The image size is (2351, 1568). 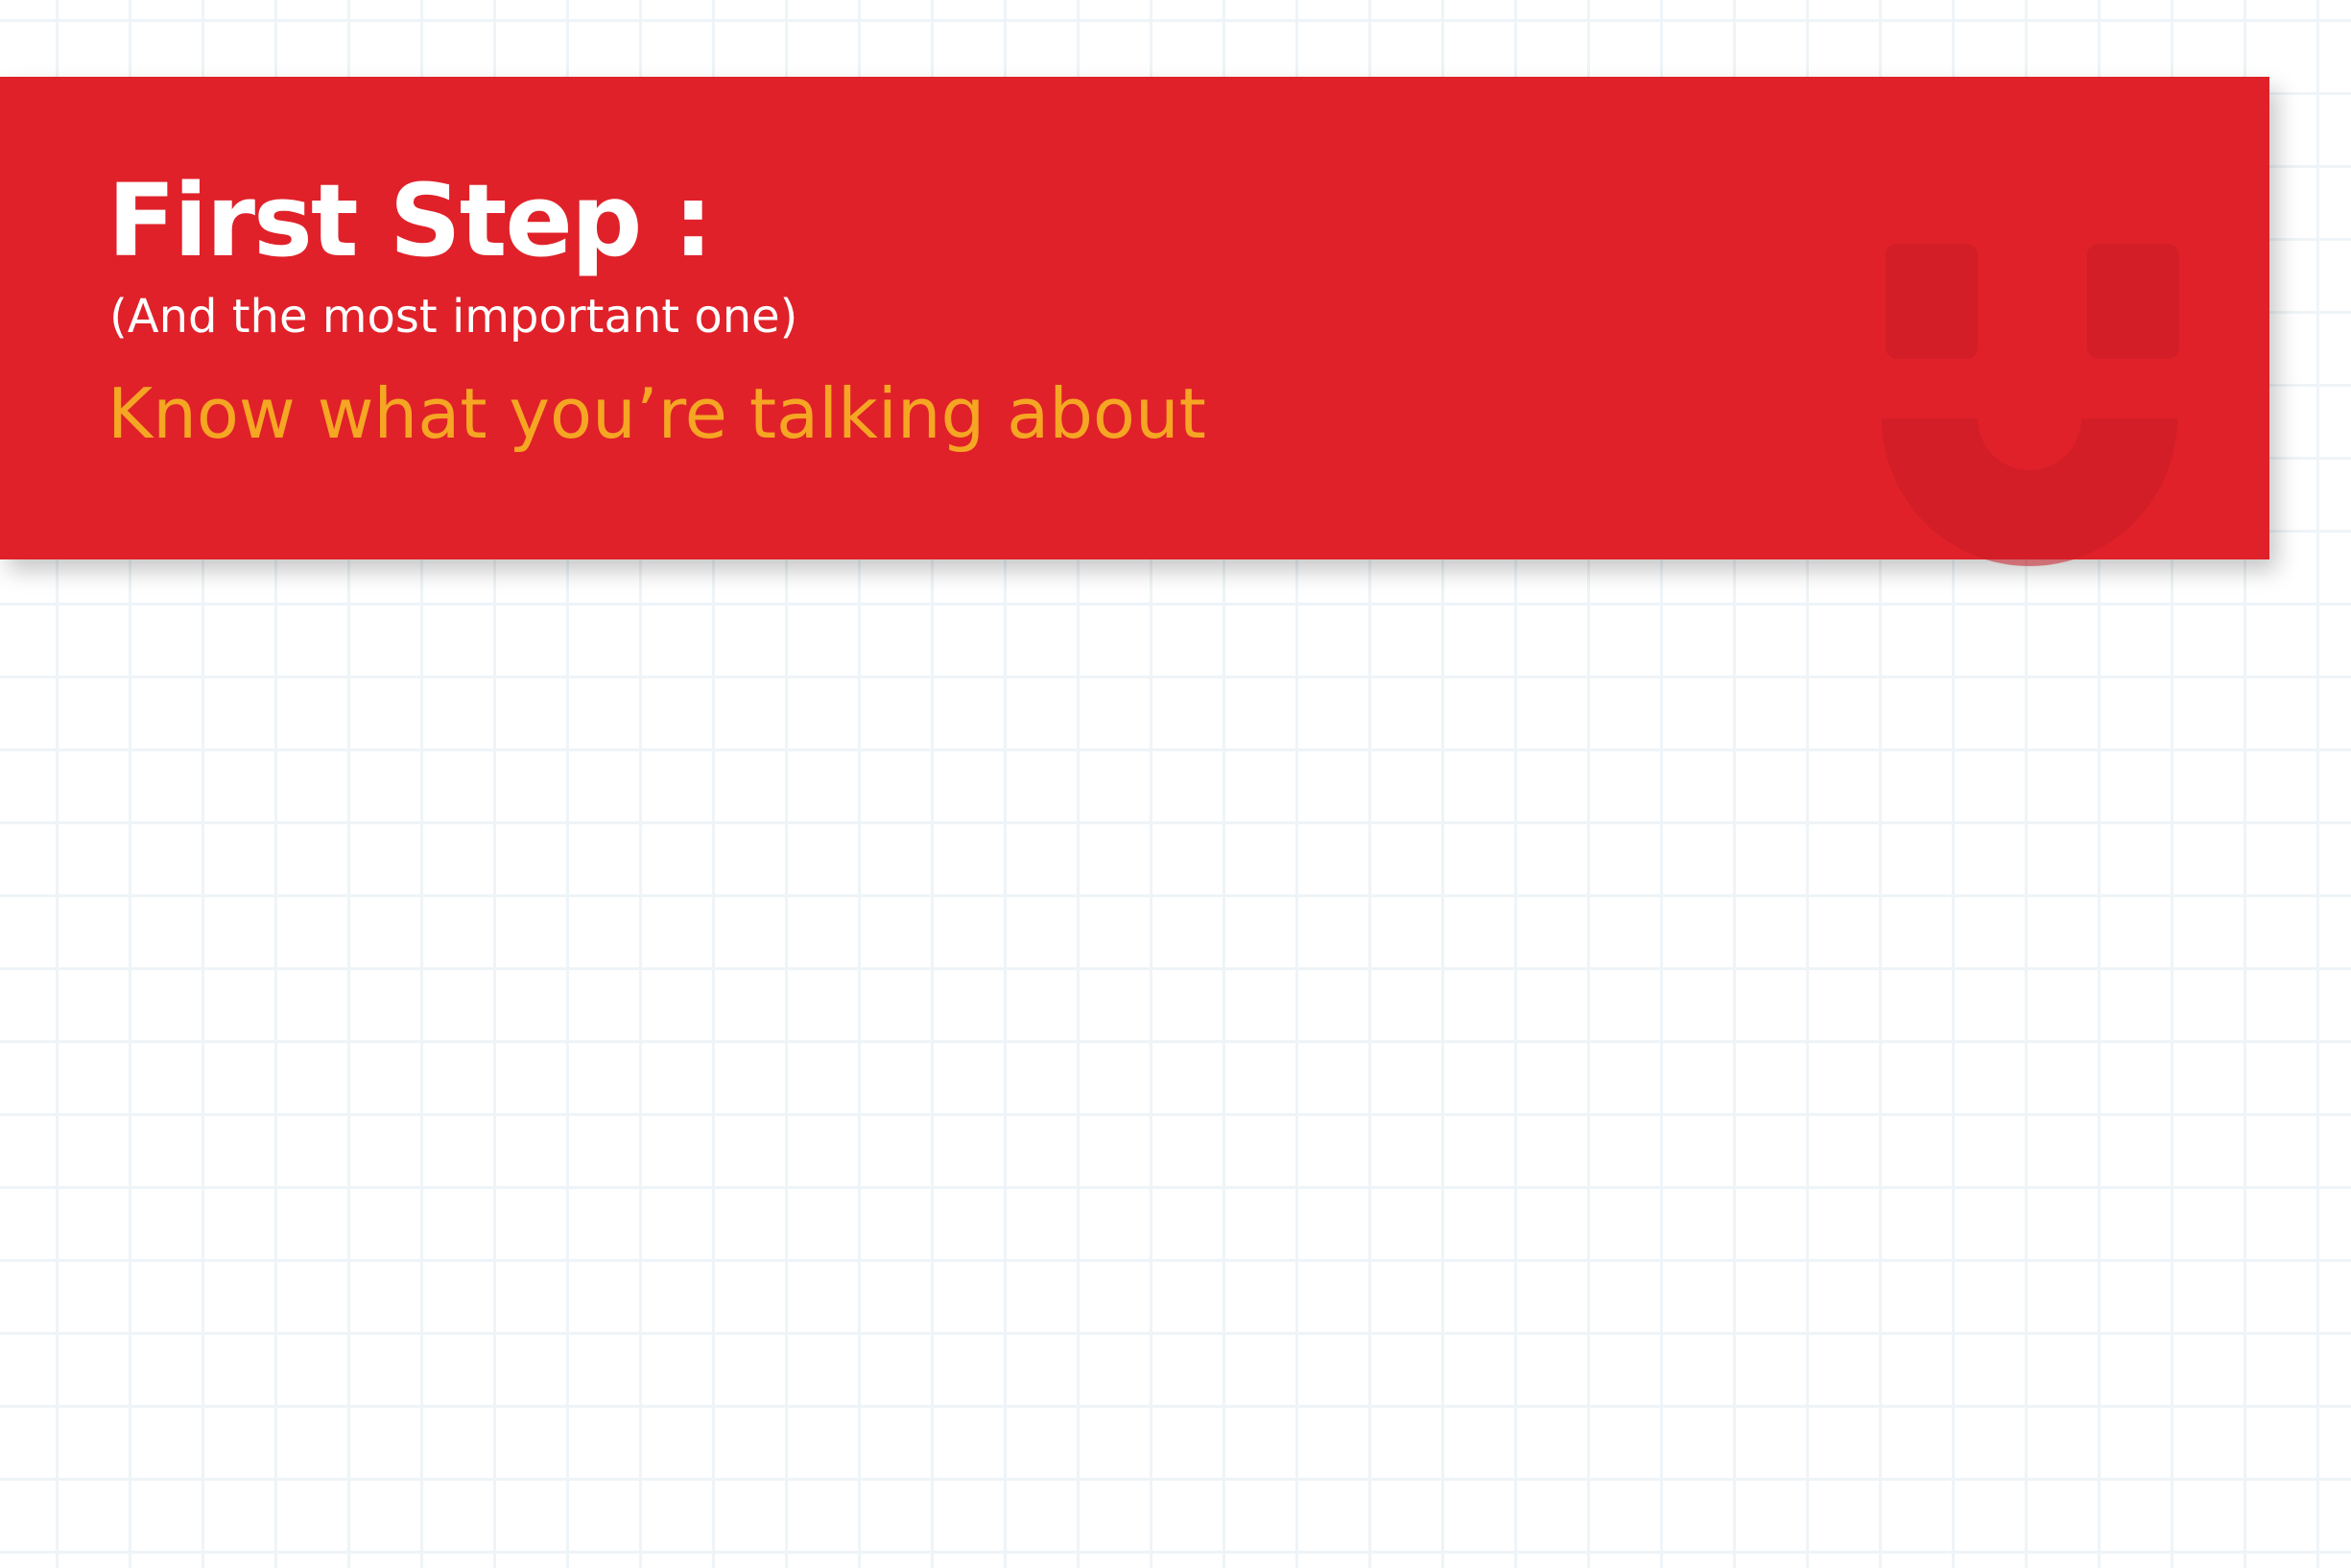 What do you see at coordinates (2029, 492) in the screenshot?
I see `smiley-mouth` at bounding box center [2029, 492].